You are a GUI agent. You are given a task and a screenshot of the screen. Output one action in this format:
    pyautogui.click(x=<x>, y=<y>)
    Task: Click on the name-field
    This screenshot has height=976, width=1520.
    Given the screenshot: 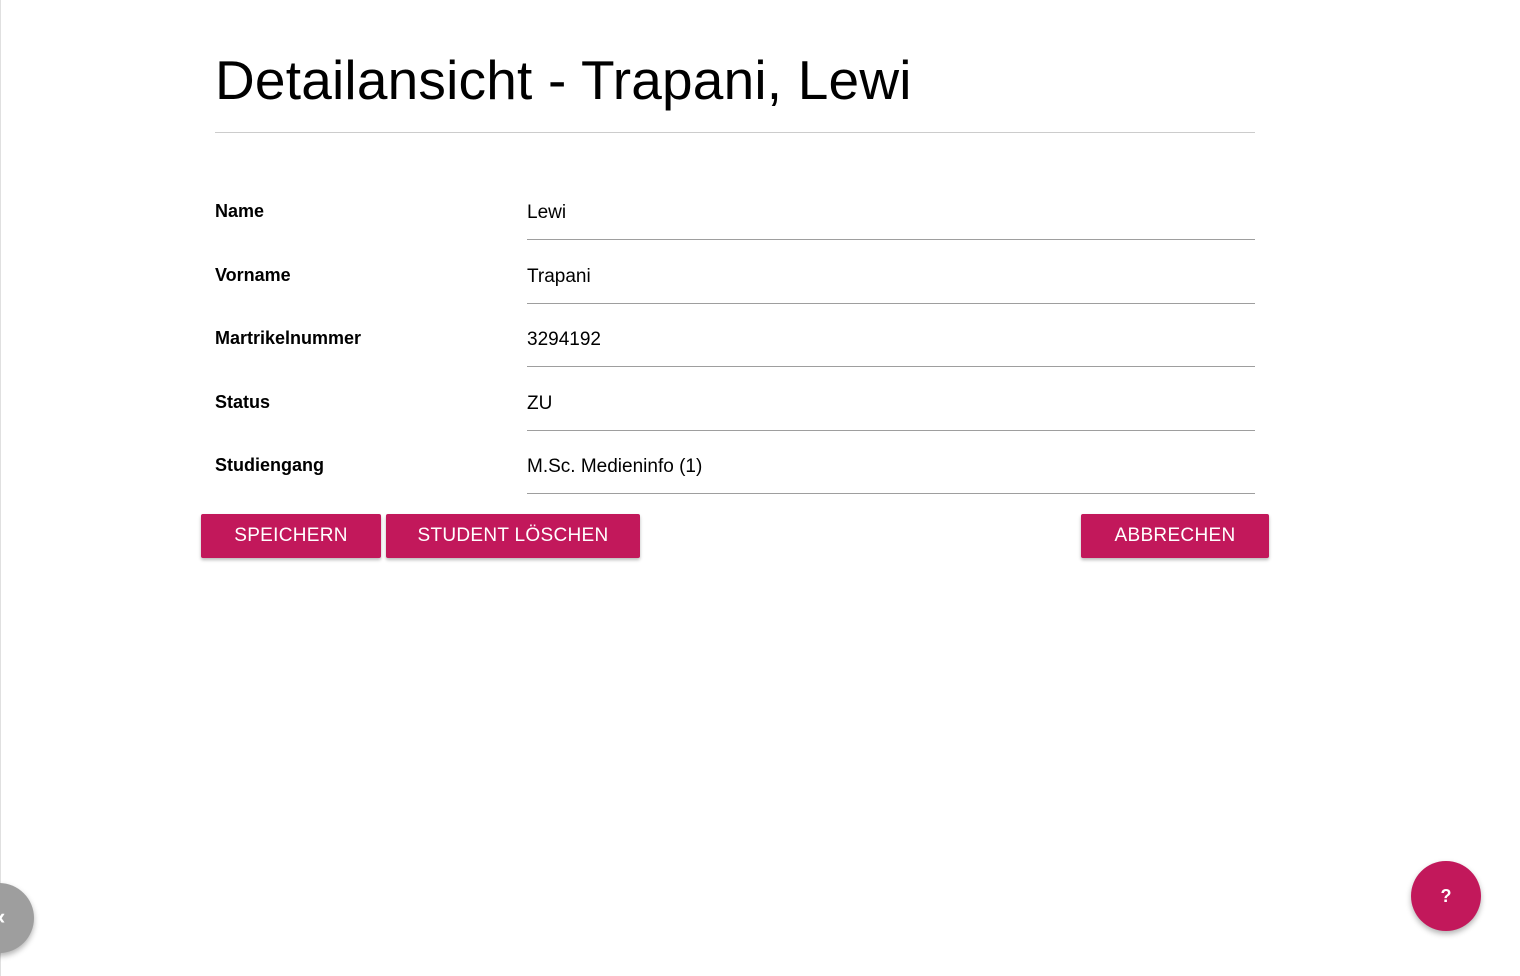 What is the action you would take?
    pyautogui.click(x=891, y=220)
    